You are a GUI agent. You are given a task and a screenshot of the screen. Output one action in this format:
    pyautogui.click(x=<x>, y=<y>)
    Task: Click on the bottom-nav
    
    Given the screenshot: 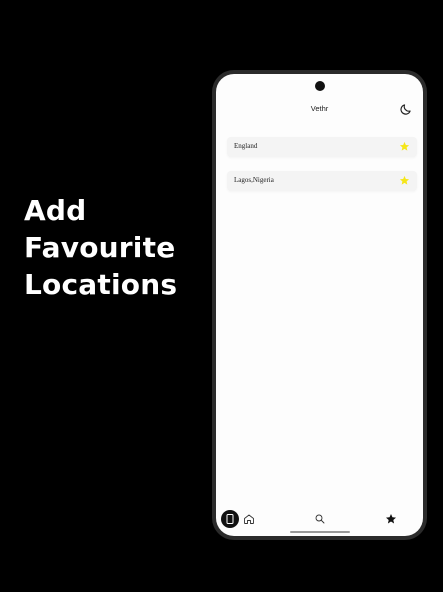 What is the action you would take?
    pyautogui.click(x=319, y=521)
    